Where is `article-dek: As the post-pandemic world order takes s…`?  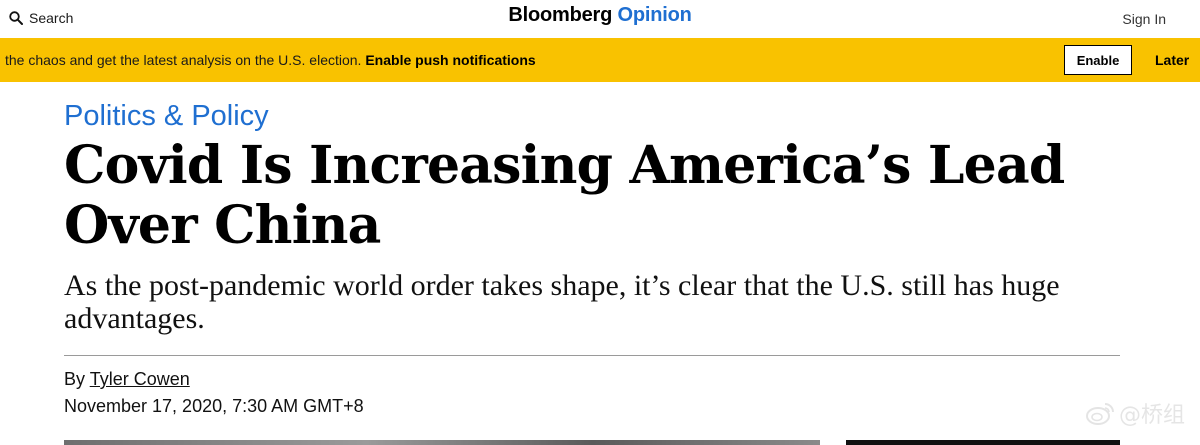 article-dek: As the post-pandemic world order takes s… is located at coordinates (562, 302).